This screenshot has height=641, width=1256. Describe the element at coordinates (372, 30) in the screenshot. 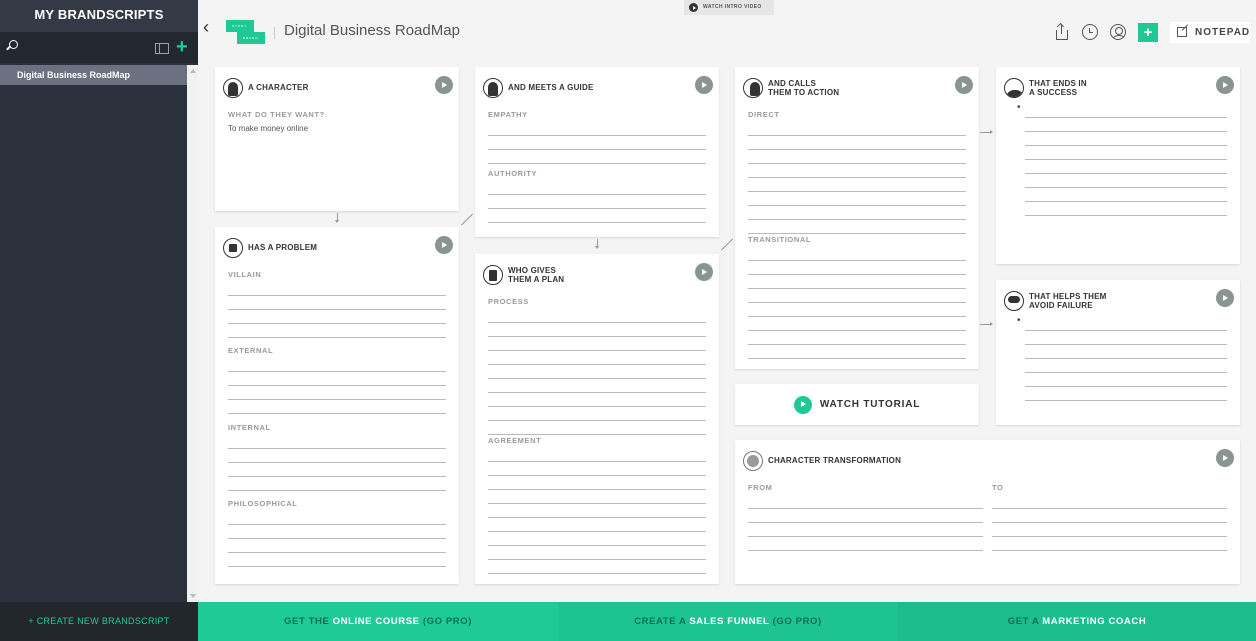

I see `document-title: Digital Business RoadMap` at that location.